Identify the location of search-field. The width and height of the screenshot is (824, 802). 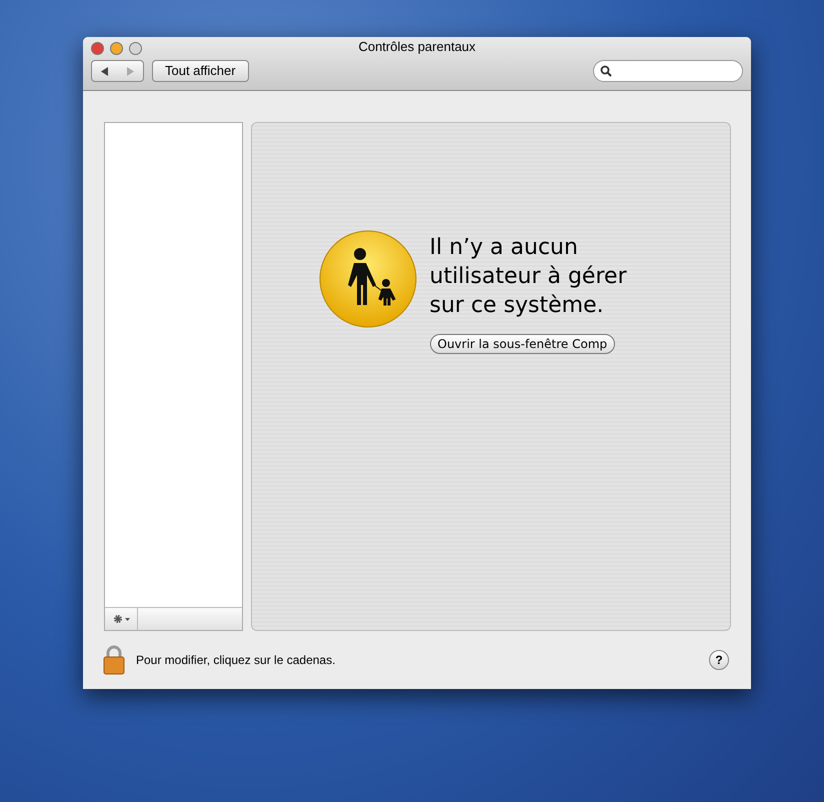
(668, 71).